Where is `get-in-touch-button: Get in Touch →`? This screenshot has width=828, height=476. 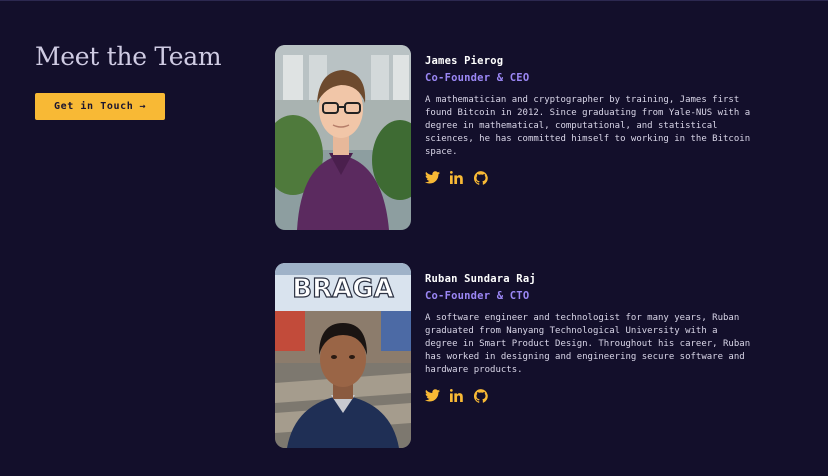
get-in-touch-button: Get in Touch → is located at coordinates (100, 106).